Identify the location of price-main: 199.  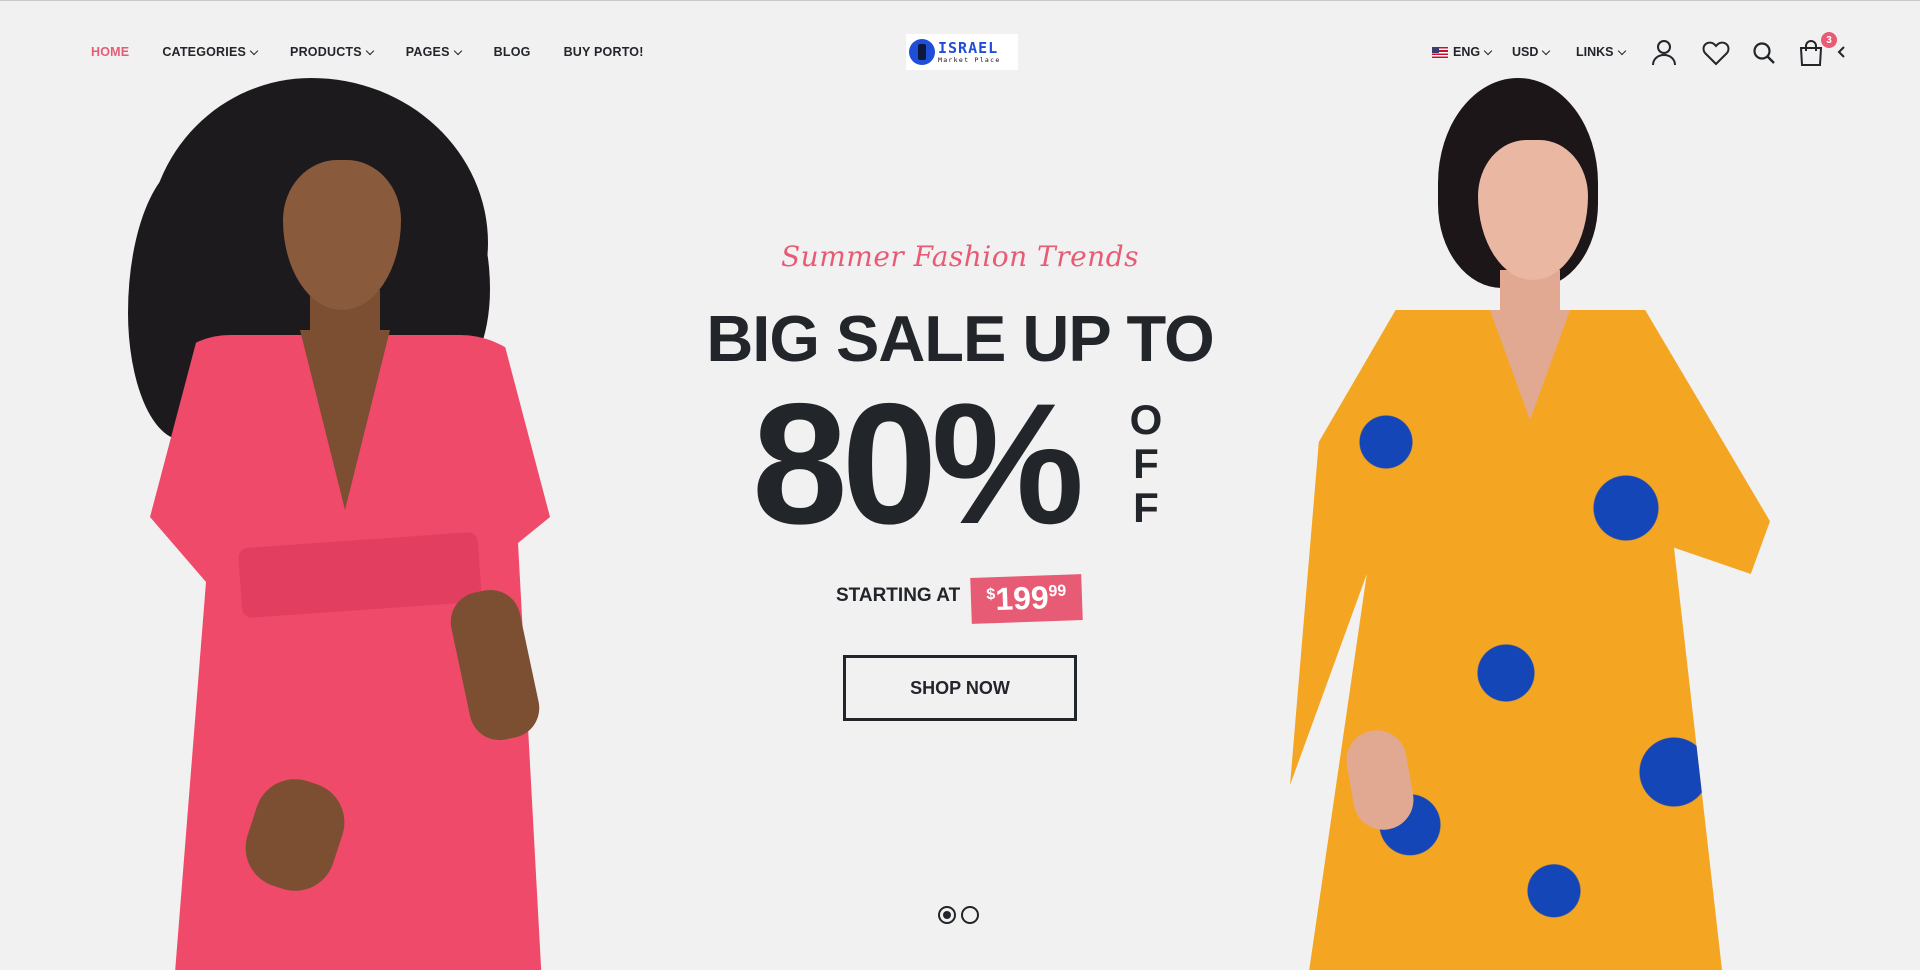
(1022, 598).